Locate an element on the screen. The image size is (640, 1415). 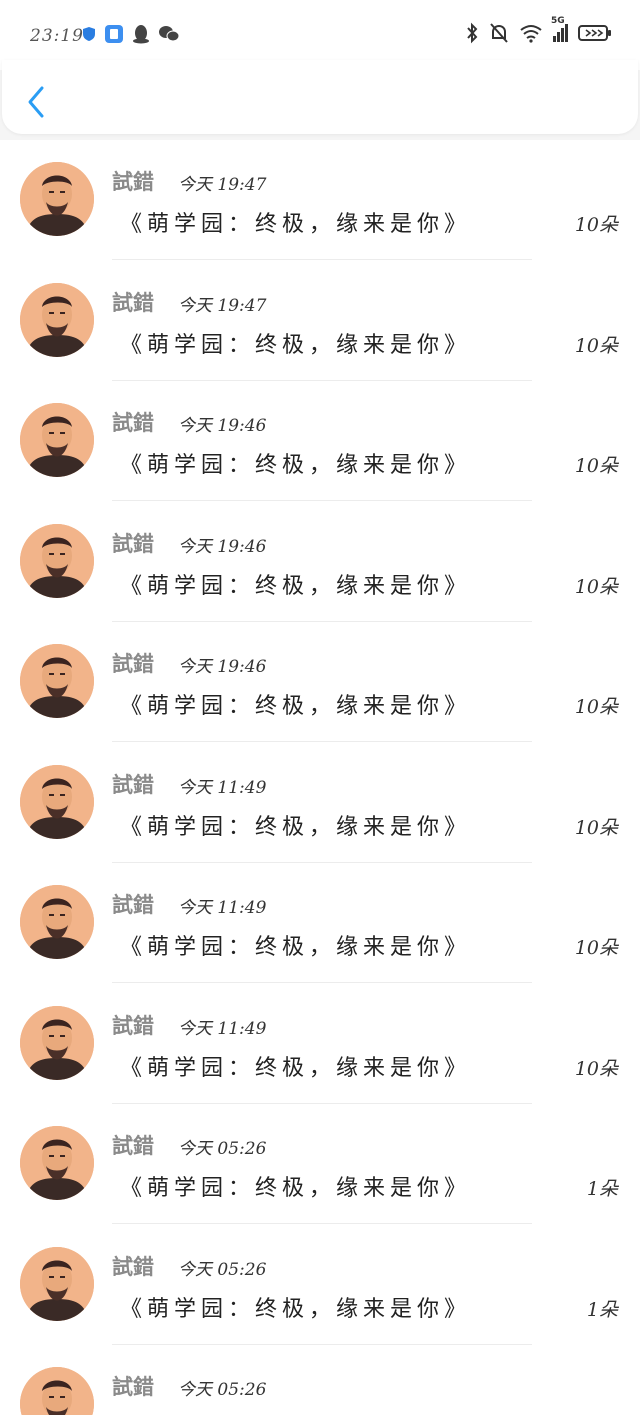
network-type-label: 5G is located at coordinates (558, 21).